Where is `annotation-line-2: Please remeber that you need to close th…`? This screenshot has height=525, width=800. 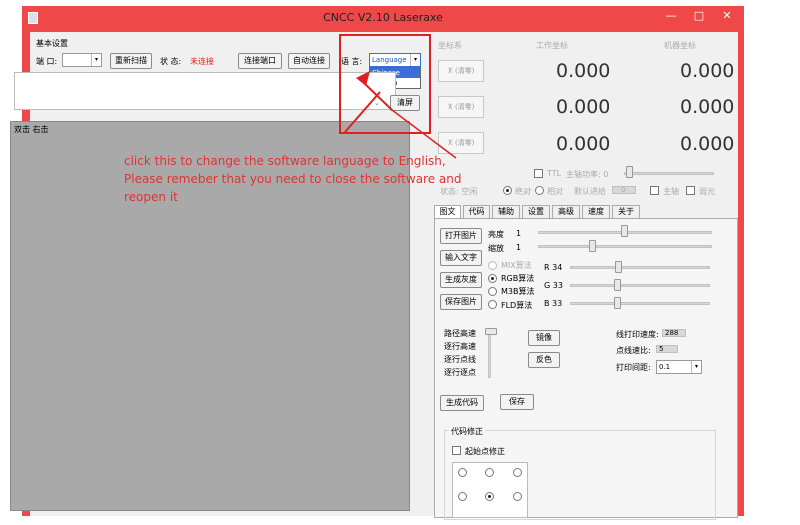 annotation-line-2: Please remeber that you need to close th… is located at coordinates (293, 179).